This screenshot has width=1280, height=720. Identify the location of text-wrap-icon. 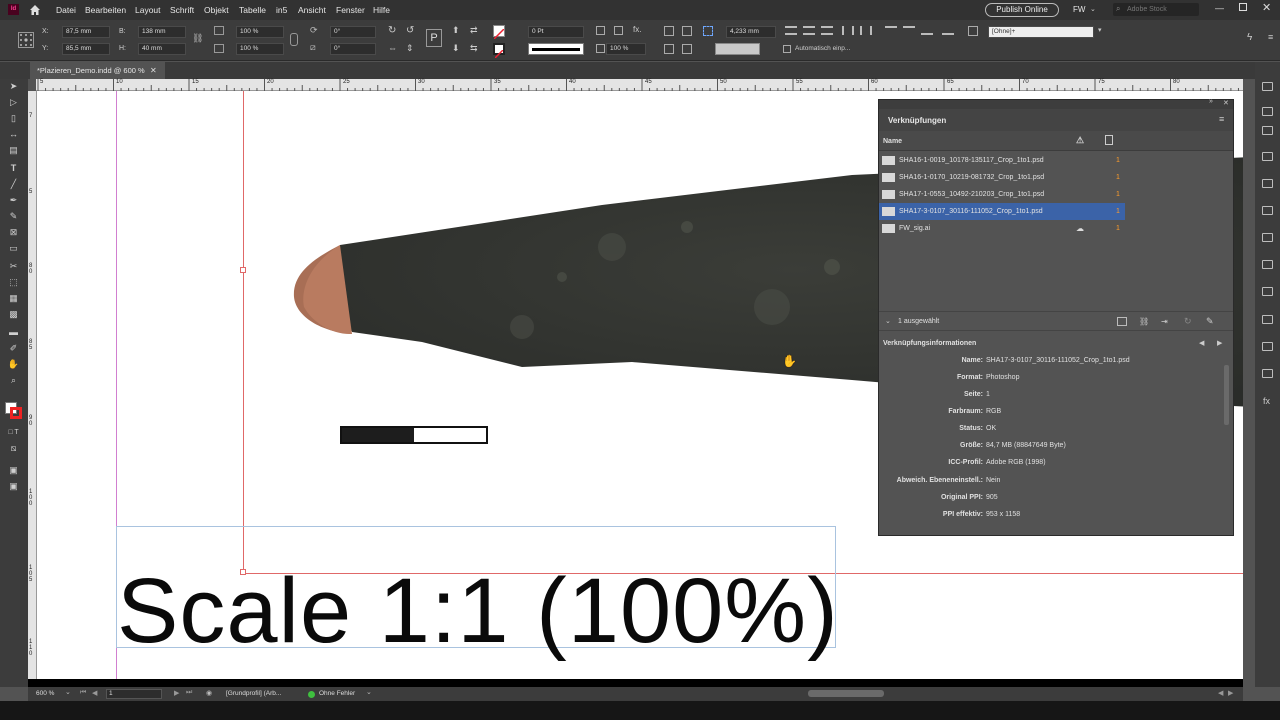
(669, 31).